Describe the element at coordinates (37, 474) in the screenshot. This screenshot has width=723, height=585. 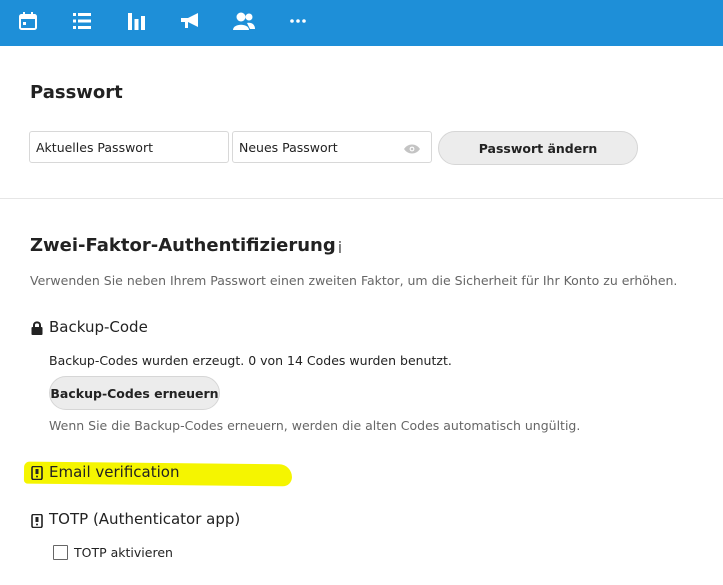
I see `email-verification-device-icon` at that location.